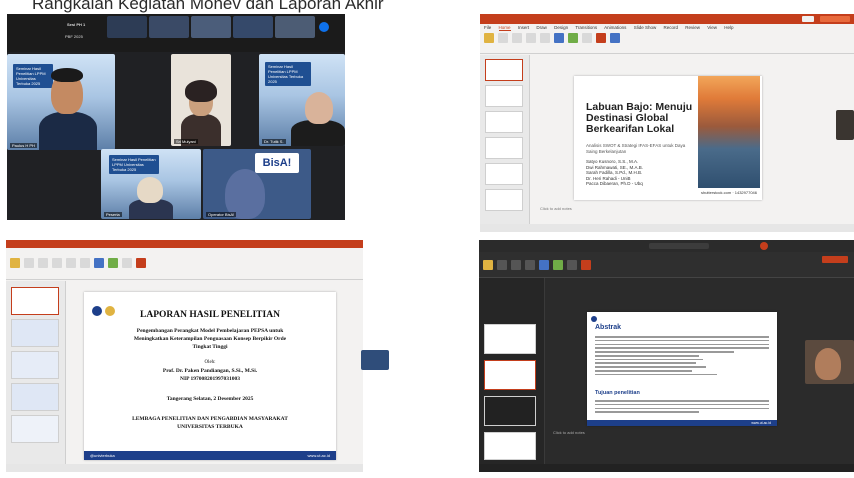 This screenshot has height=478, width=854. What do you see at coordinates (615, 27) in the screenshot?
I see `tab-animations: Animations` at bounding box center [615, 27].